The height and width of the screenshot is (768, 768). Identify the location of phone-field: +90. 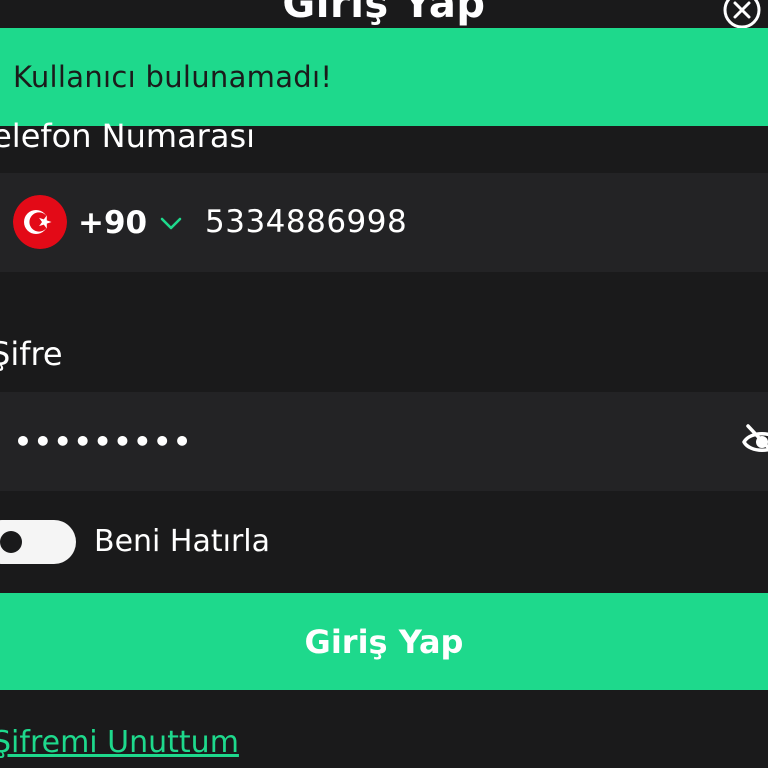
(384, 222).